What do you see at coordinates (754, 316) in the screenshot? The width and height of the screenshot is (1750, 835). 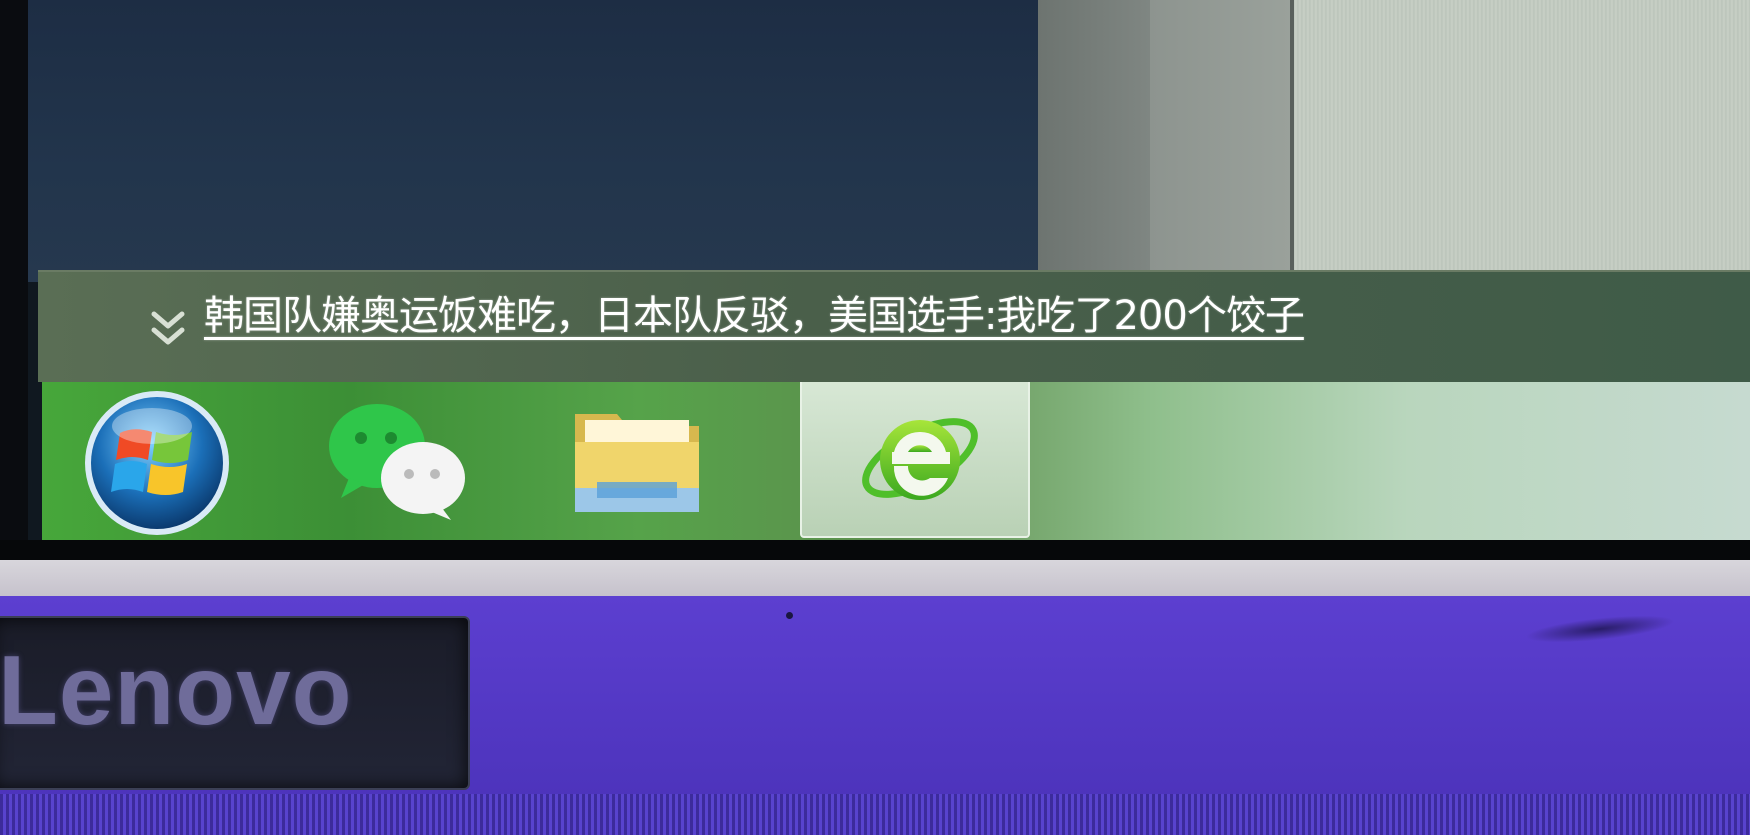 I see `news-headline-link: 韩国队嫌奥运饭难吃，日本队反驳，美国选手:我吃了200个饺子` at bounding box center [754, 316].